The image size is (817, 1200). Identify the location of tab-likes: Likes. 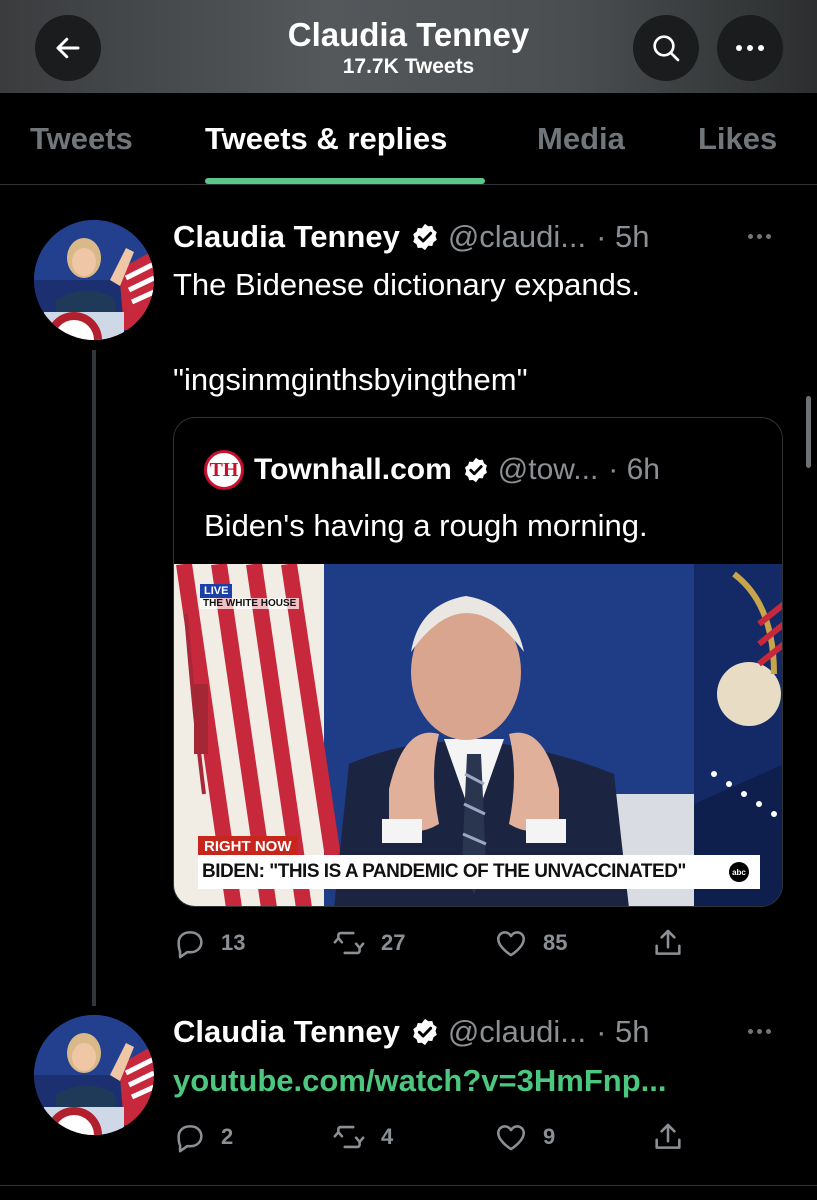
(737, 139).